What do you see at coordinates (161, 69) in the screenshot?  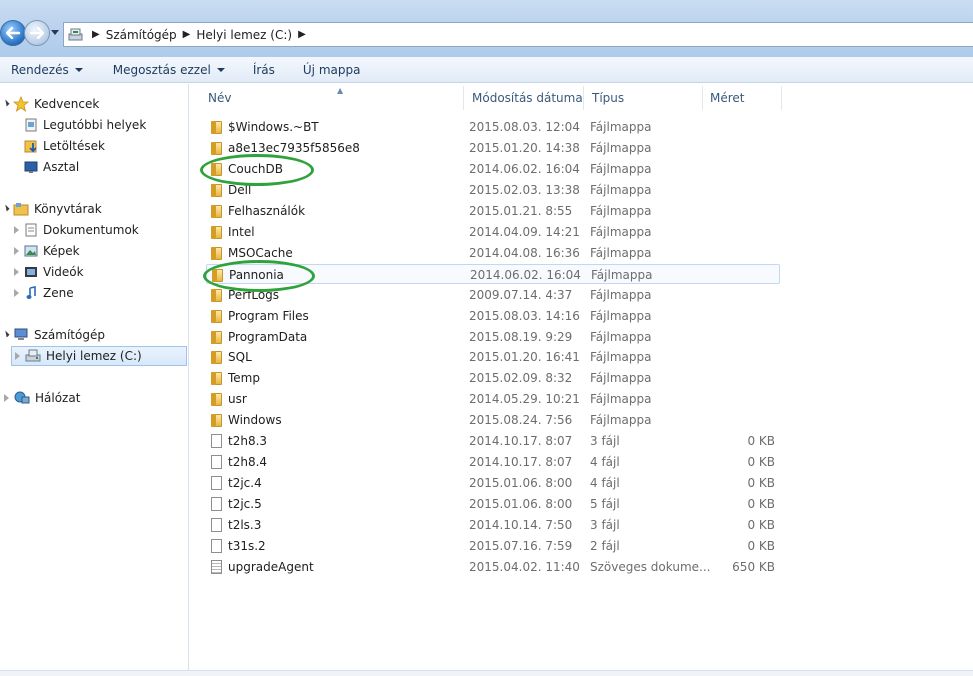 I see `share-label: Megosztás ezzel` at bounding box center [161, 69].